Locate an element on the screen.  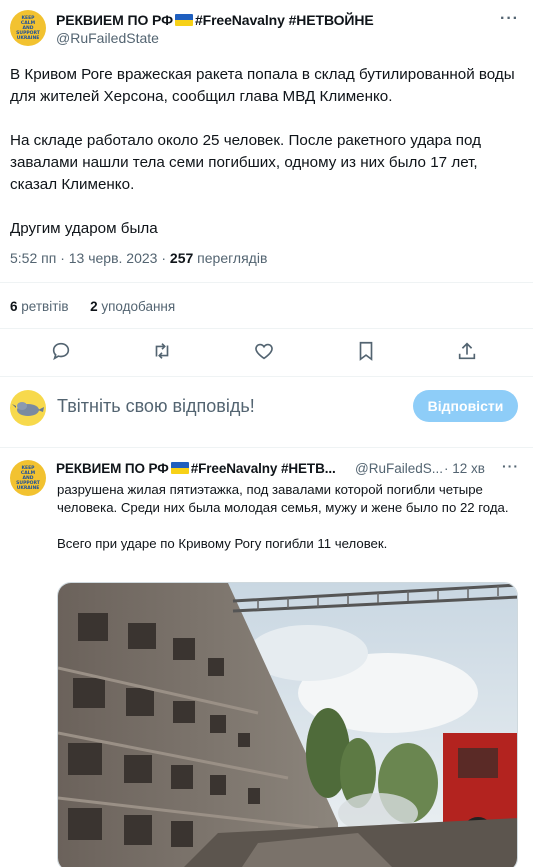
likes-stat: 2 уподобання is located at coordinates (132, 306).